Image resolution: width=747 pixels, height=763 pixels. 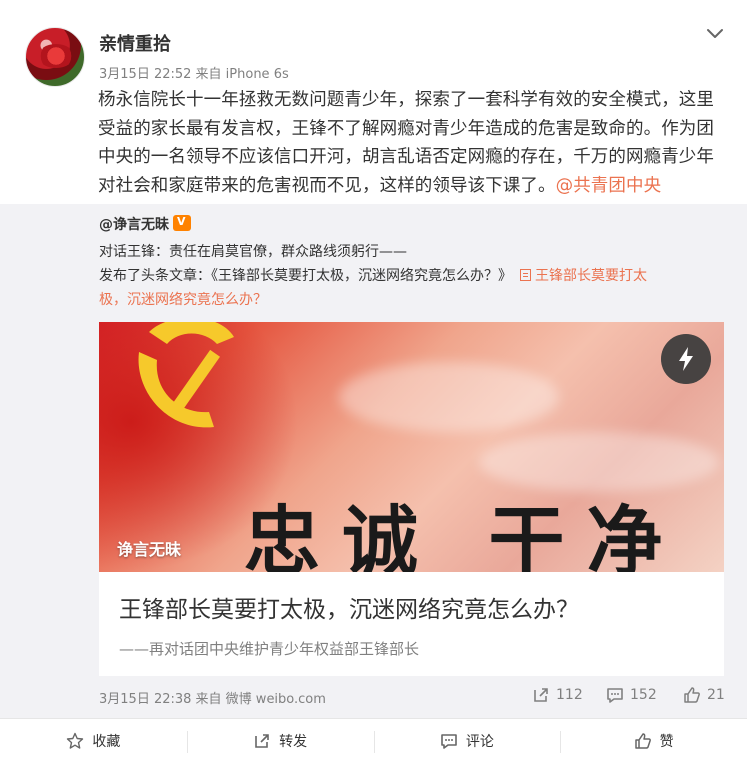 What do you see at coordinates (305, 276) in the screenshot?
I see `repost-article-text: 发布了头条文章：《王锋部长莫要打太极，沉迷网络究竟怎么办？》` at bounding box center [305, 276].